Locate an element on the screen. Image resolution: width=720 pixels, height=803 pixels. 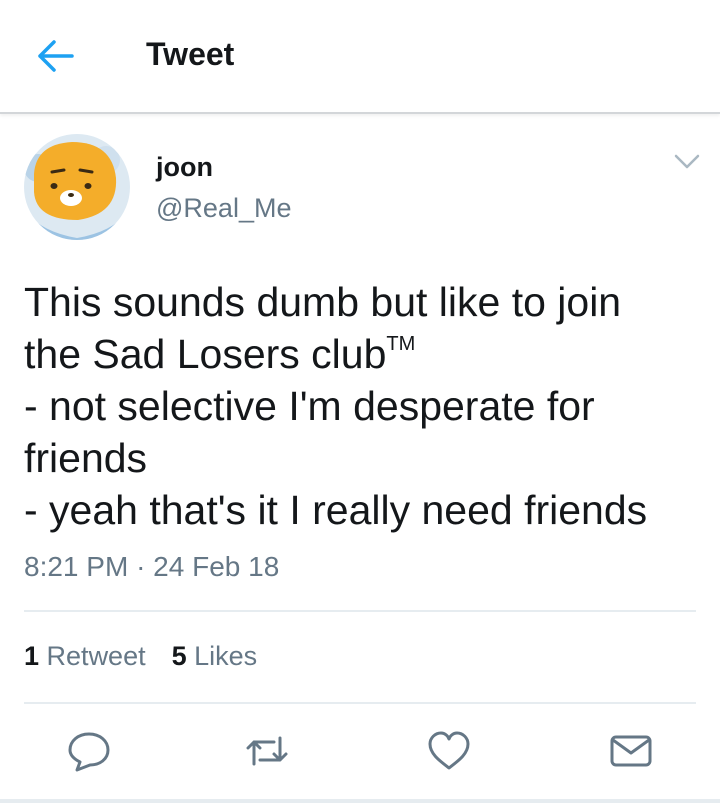
author-name: joon is located at coordinates (184, 167).